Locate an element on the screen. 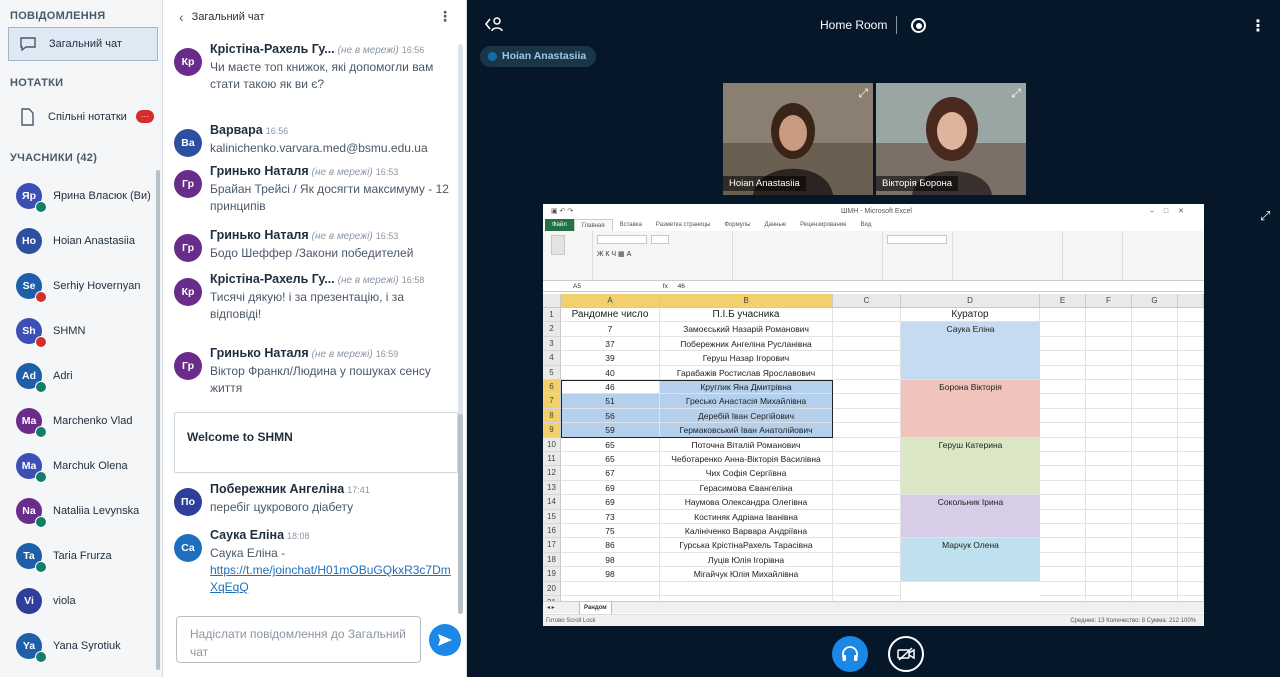  row-header: 7 is located at coordinates (552, 401).